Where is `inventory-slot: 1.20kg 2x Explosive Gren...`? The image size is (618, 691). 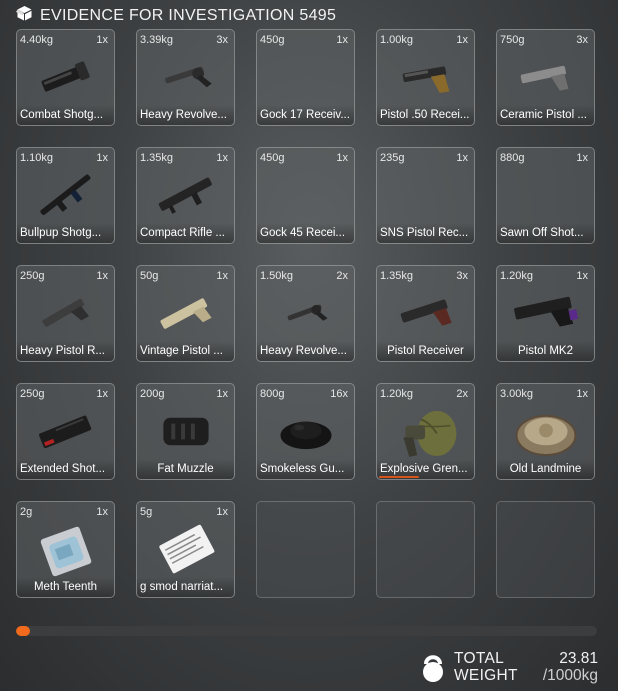 inventory-slot: 1.20kg 2x Explosive Gren... is located at coordinates (425, 431).